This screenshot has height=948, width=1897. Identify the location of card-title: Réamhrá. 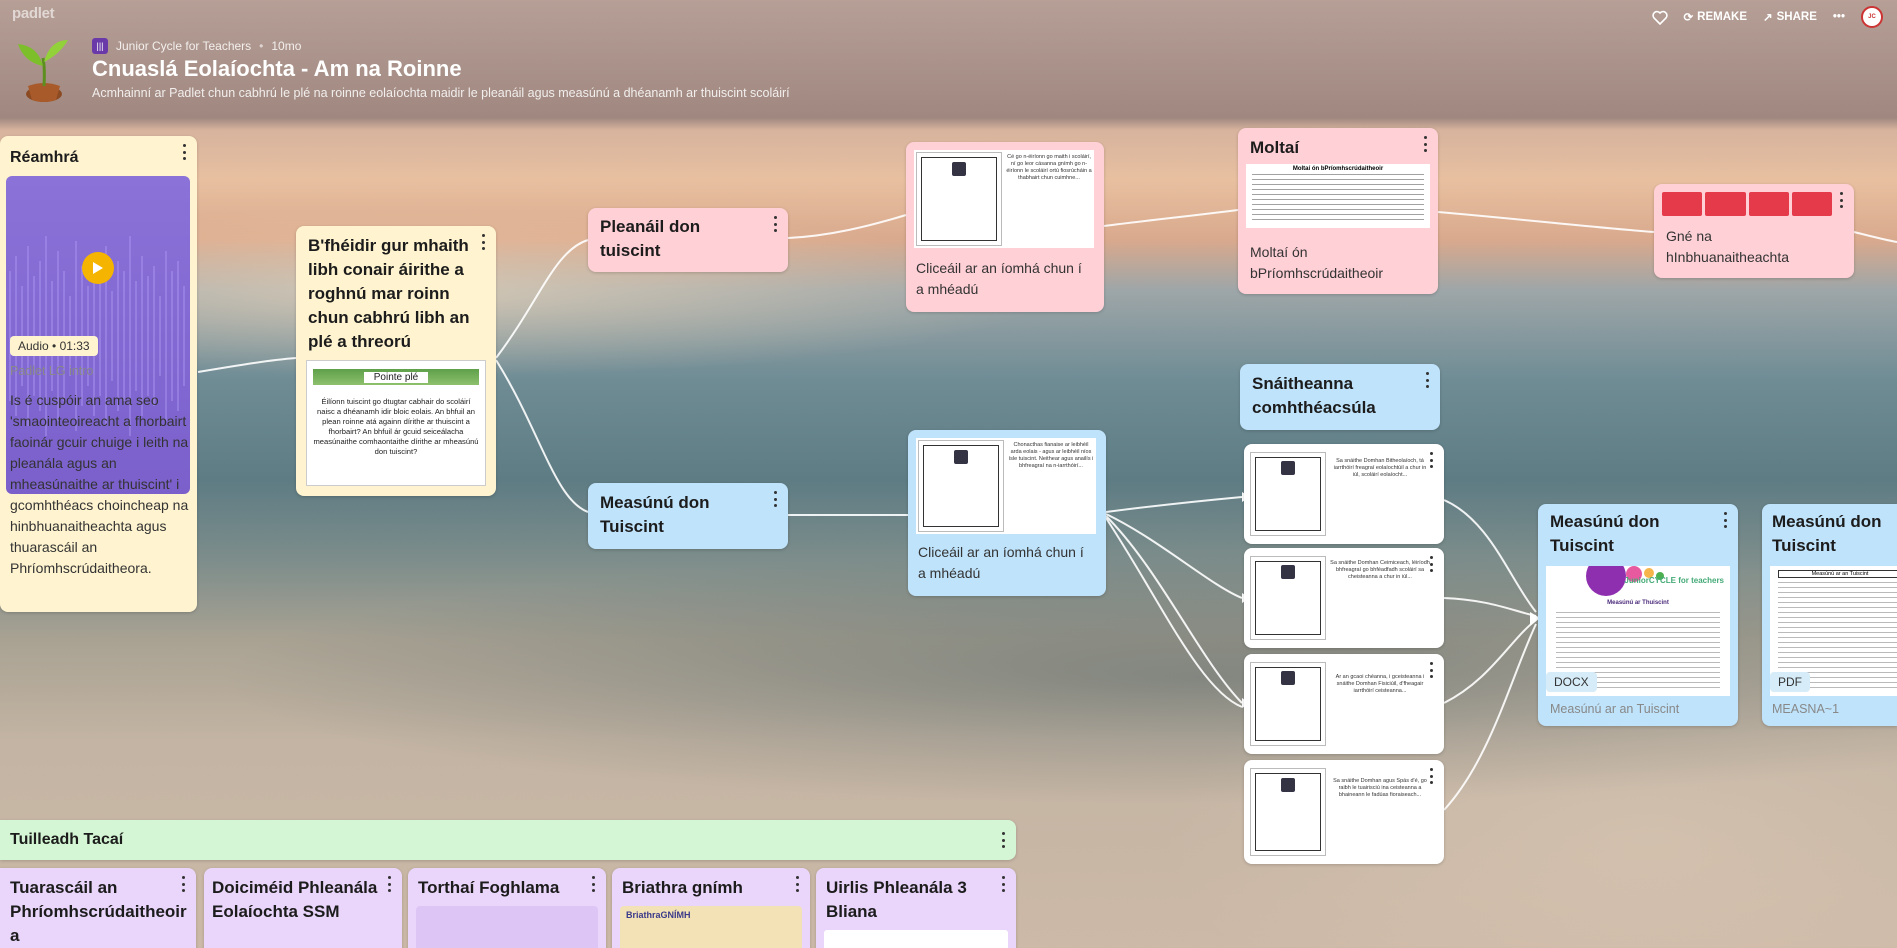
(44, 157).